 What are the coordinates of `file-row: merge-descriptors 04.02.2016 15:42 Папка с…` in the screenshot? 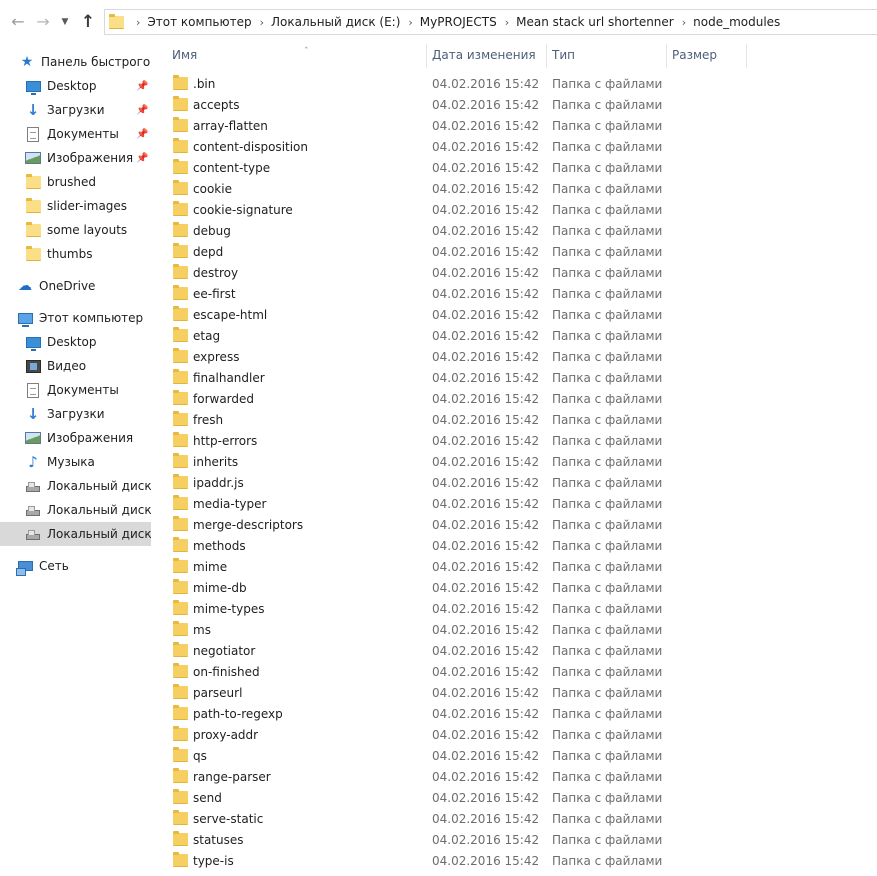 It's located at (514, 524).